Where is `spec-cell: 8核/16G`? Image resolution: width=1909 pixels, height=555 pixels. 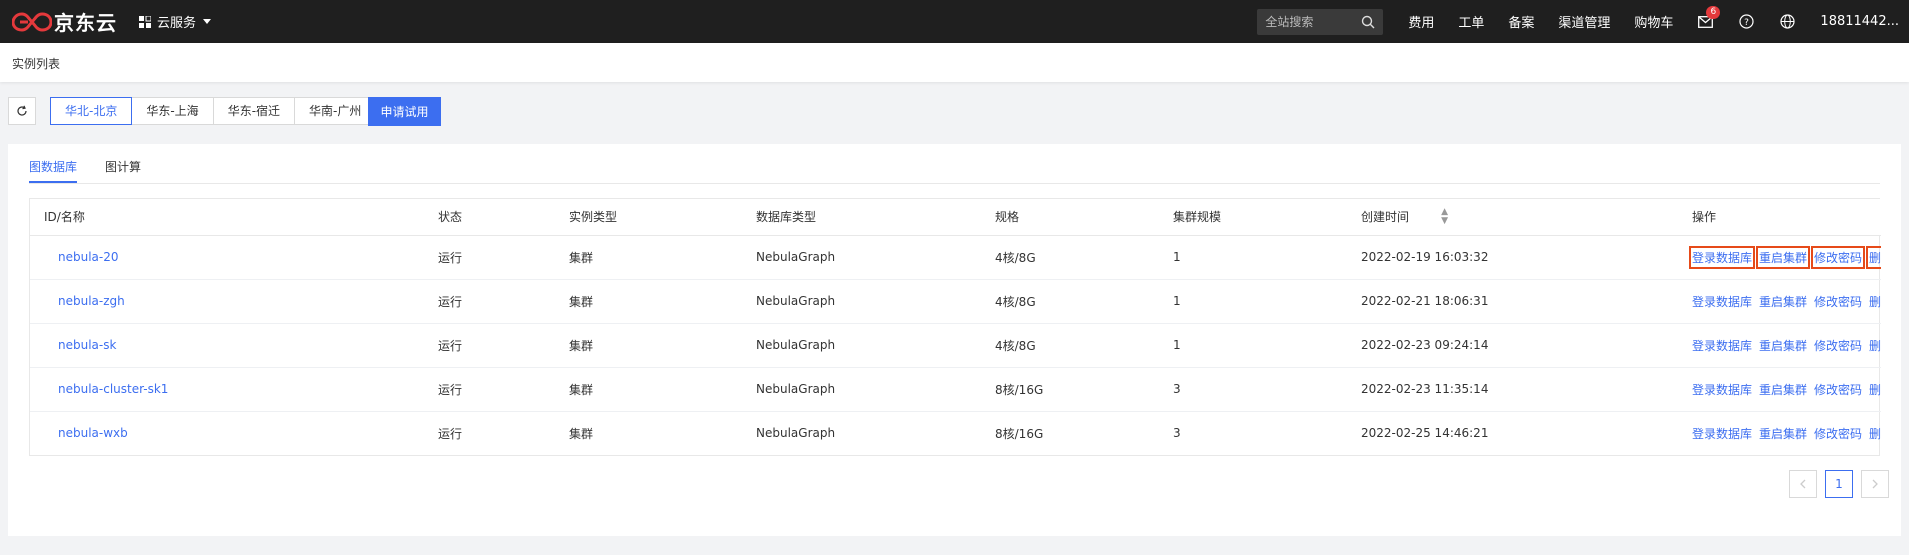
spec-cell: 8核/16G is located at coordinates (1070, 389).